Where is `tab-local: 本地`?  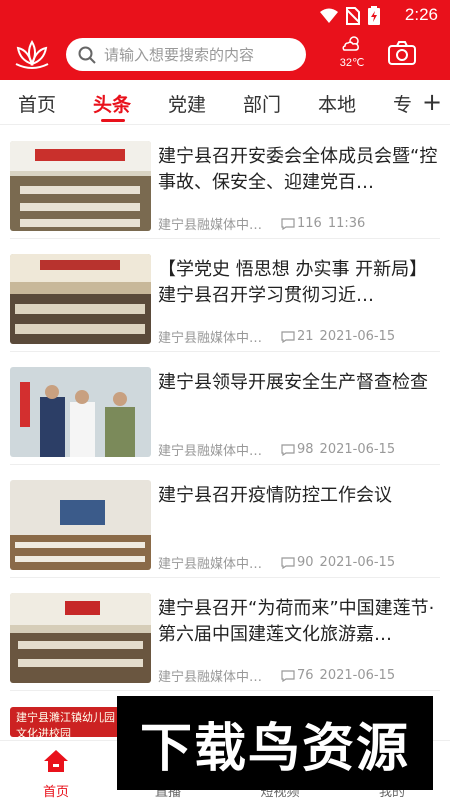 tab-local: 本地 is located at coordinates (337, 103).